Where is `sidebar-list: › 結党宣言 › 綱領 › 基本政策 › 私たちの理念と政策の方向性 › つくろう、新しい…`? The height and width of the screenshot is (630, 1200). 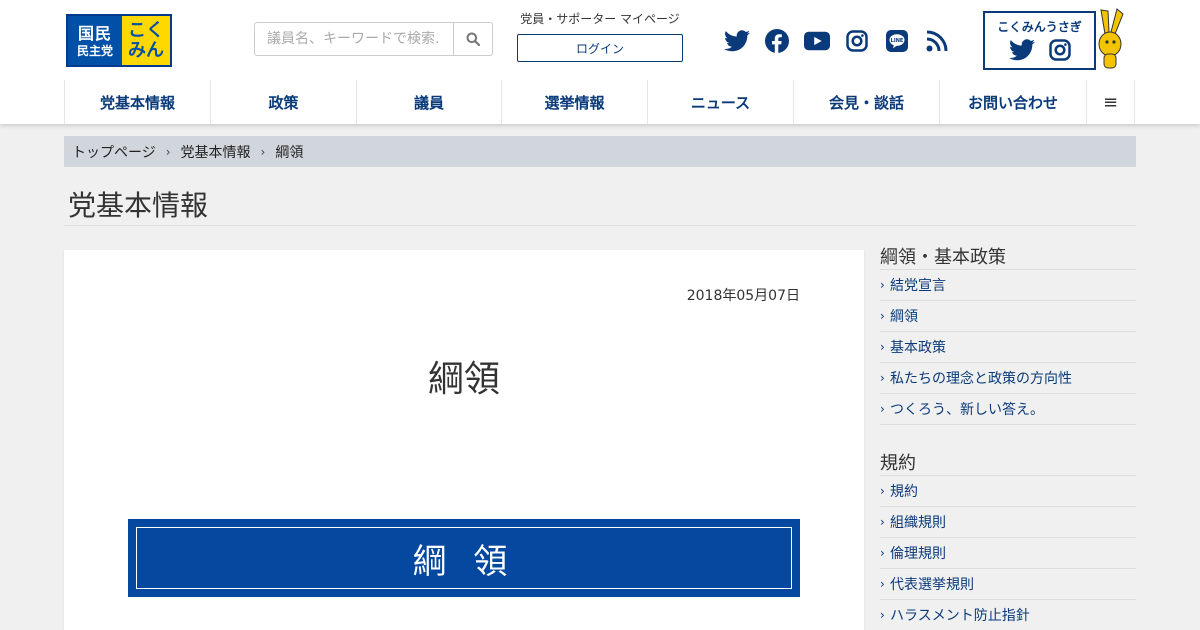 sidebar-list: › 結党宣言 › 綱領 › 基本政策 › 私たちの理念と政策の方向性 › つくろう、新しい… is located at coordinates (1008, 347).